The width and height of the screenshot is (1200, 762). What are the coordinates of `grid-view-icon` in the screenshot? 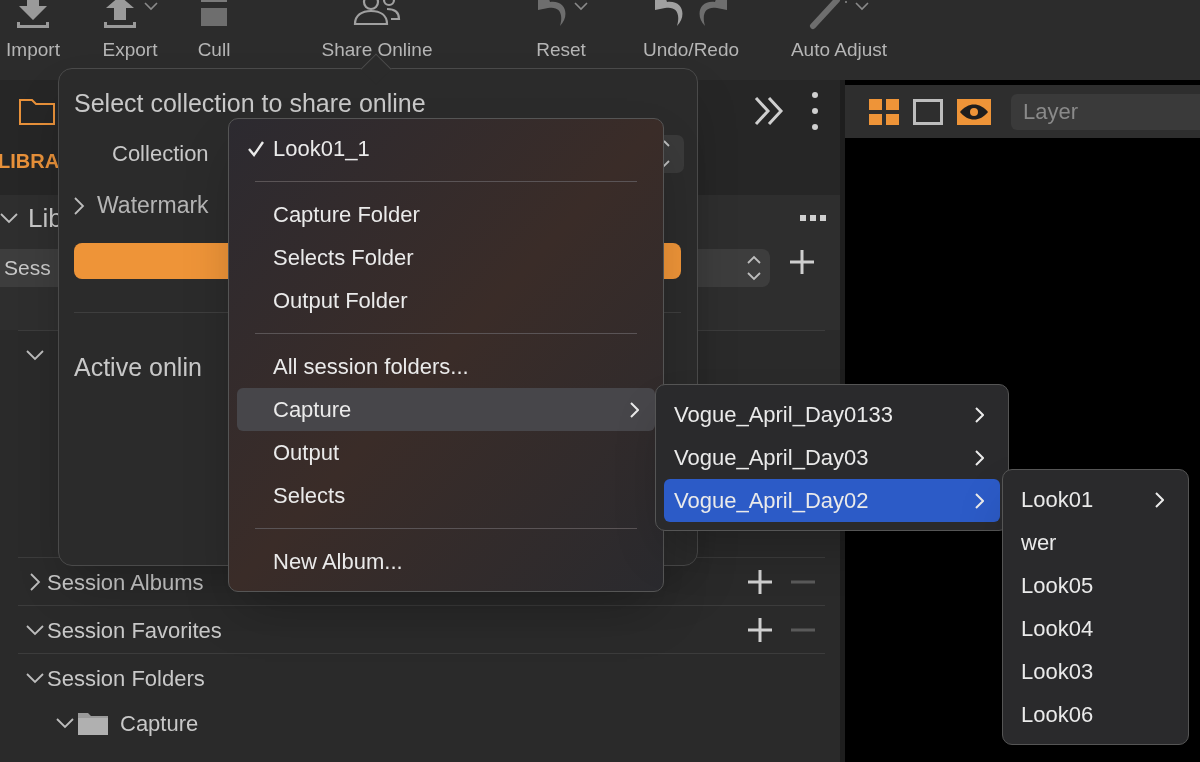 It's located at (884, 111).